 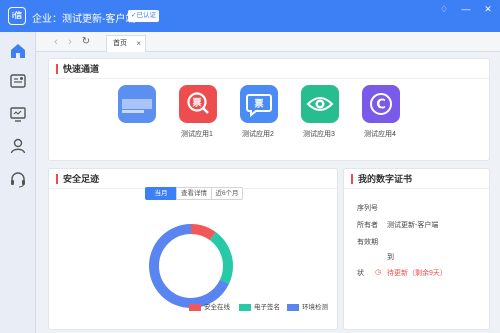 I want to click on legend-swatch-red, so click(x=195, y=307).